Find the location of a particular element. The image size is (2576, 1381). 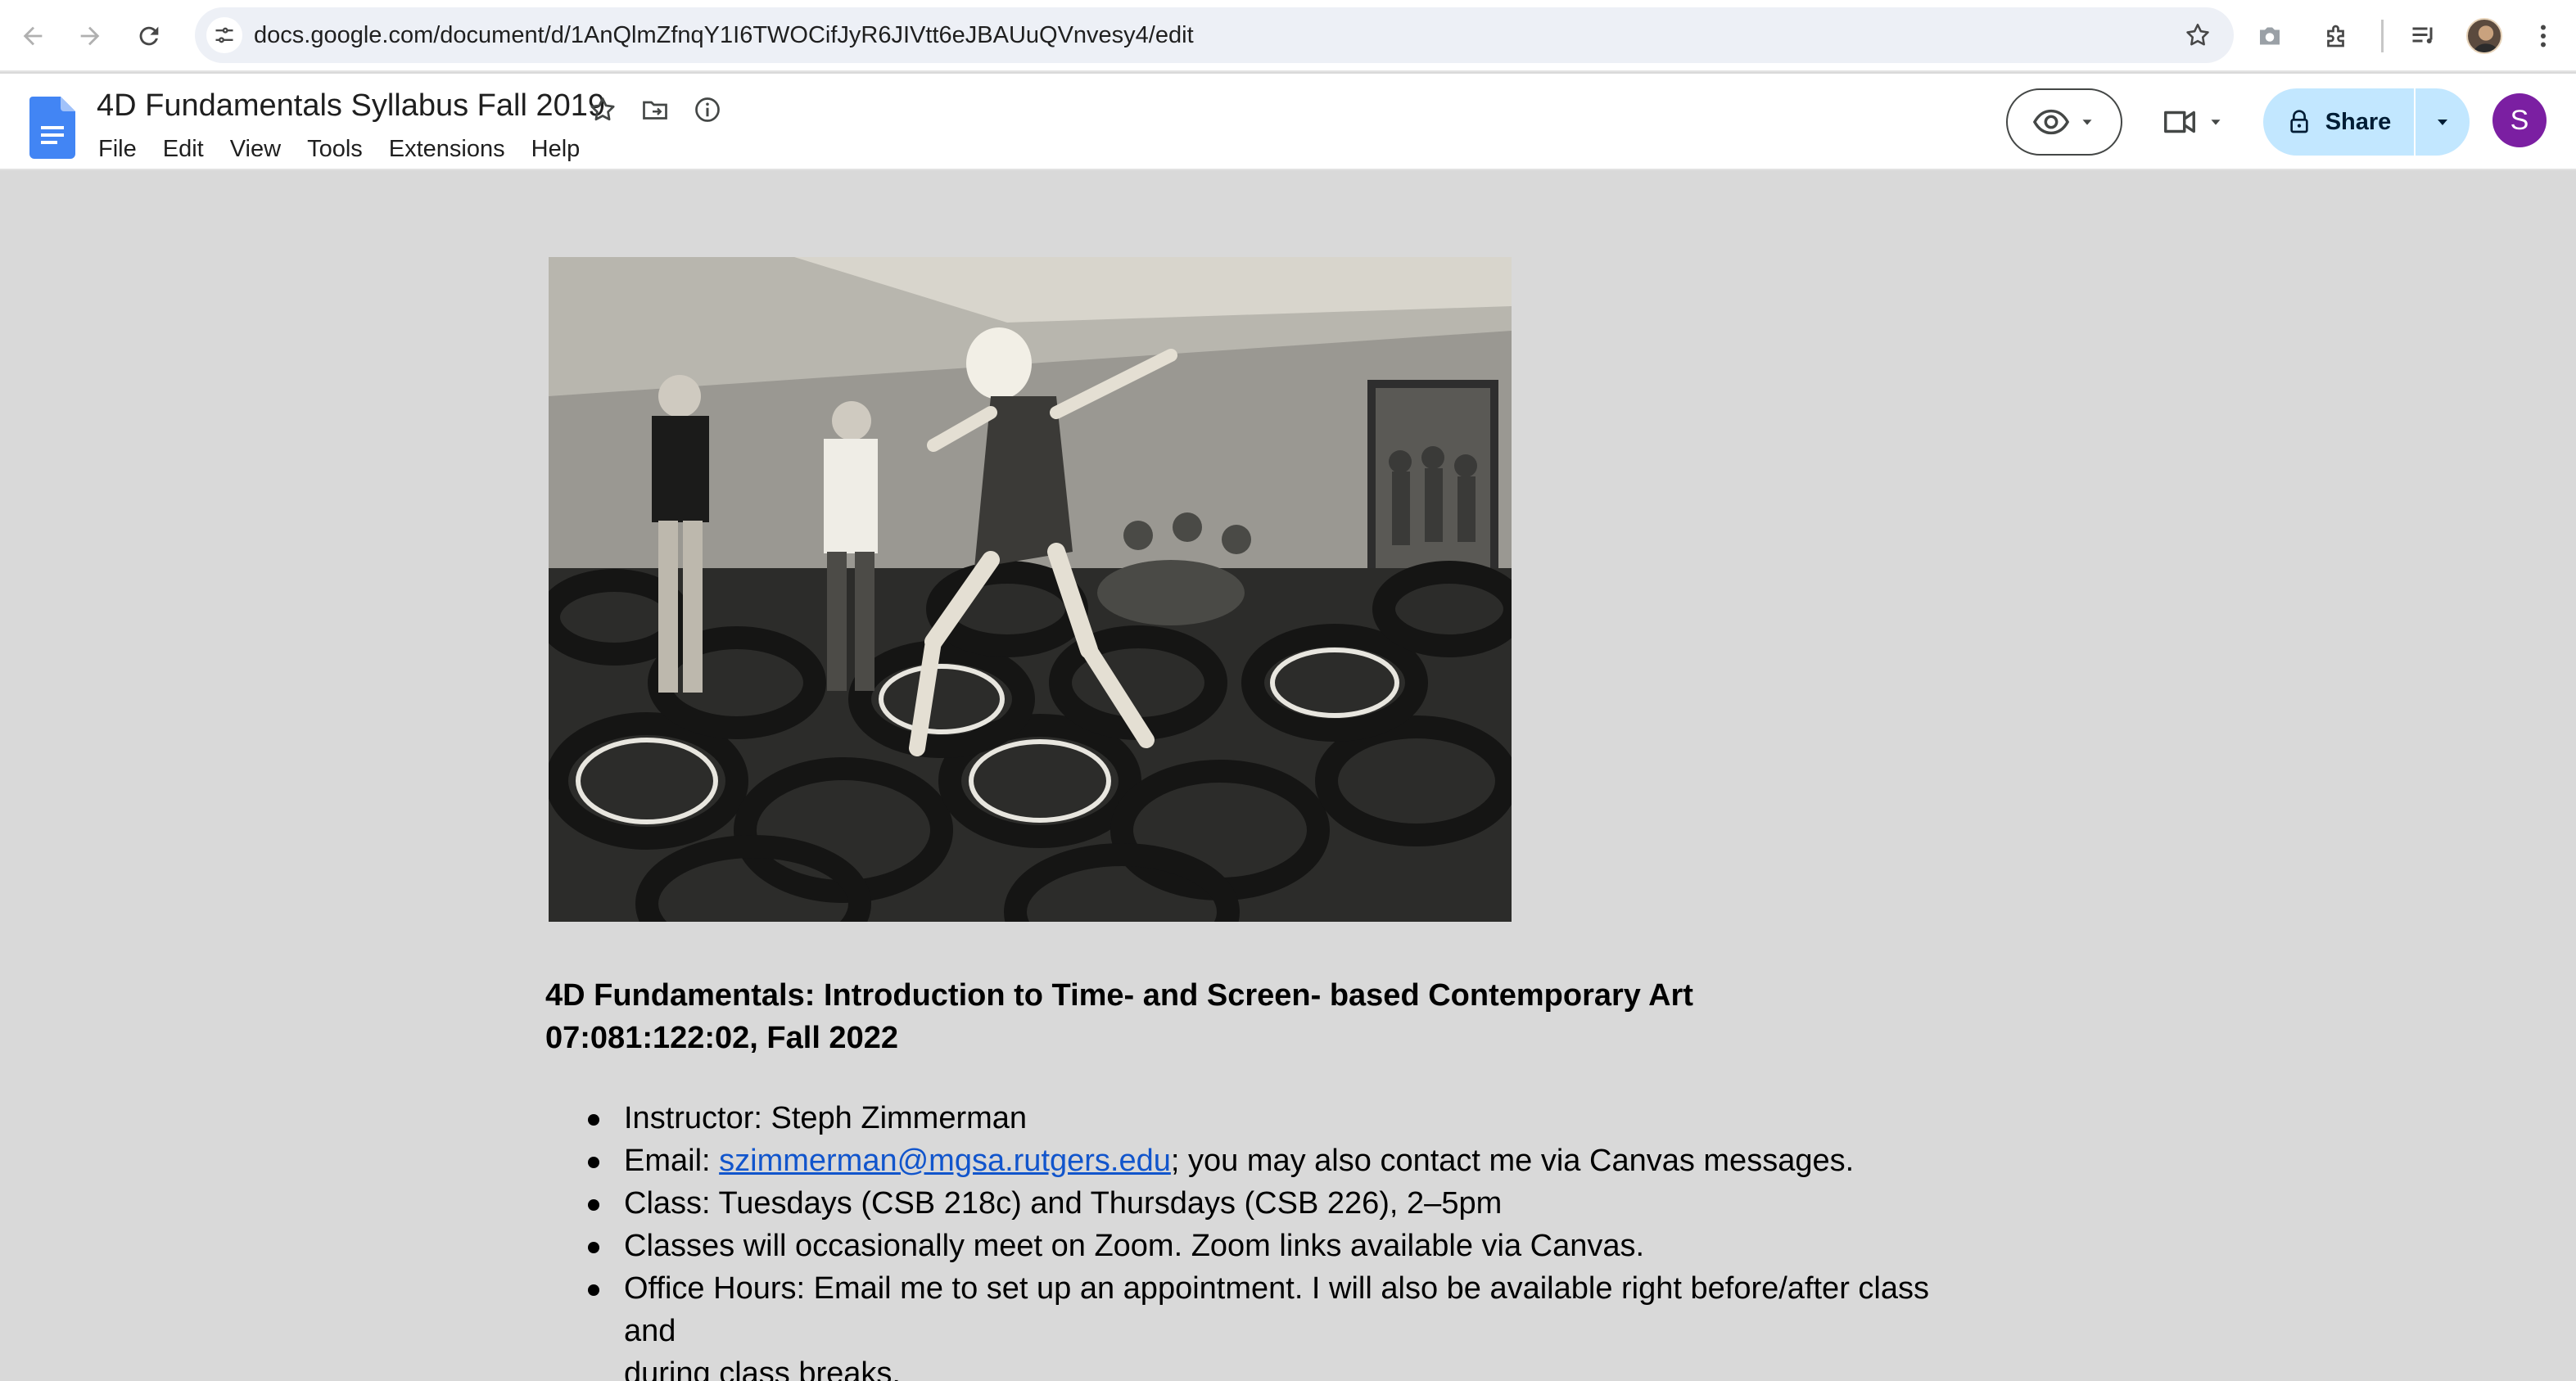

back-arrow-icon is located at coordinates (32, 36).